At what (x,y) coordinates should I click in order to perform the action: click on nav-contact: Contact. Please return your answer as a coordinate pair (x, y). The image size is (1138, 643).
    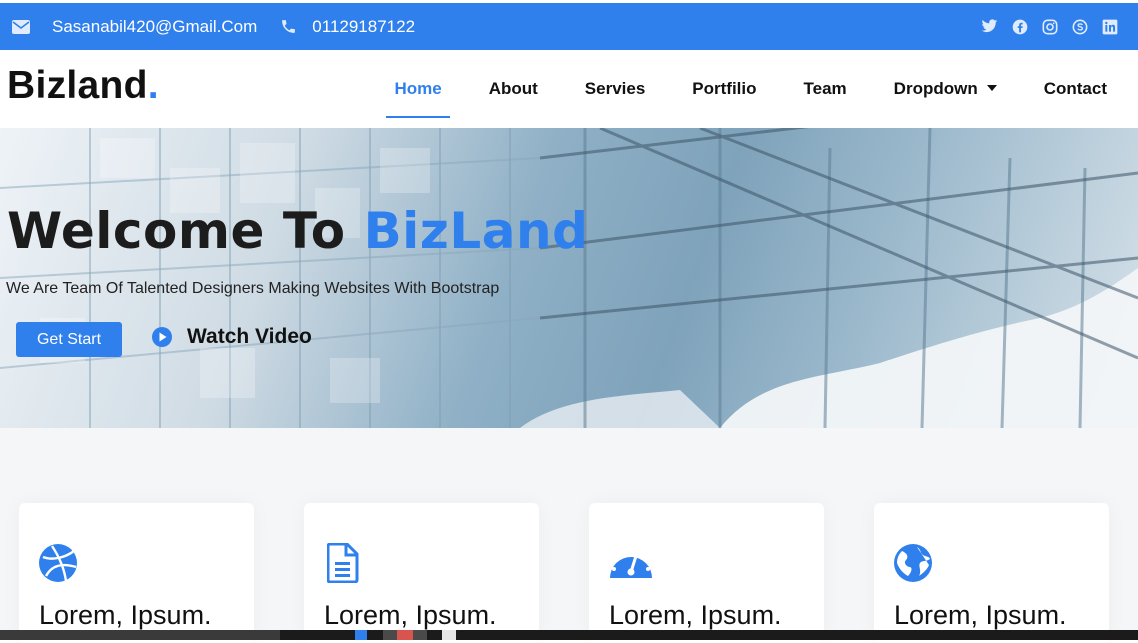
    Looking at the image, I should click on (1075, 89).